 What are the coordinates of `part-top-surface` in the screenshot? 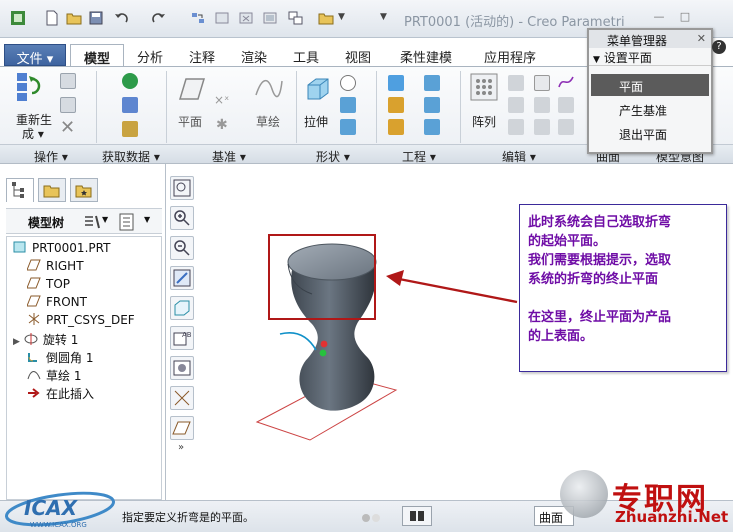 It's located at (332, 262).